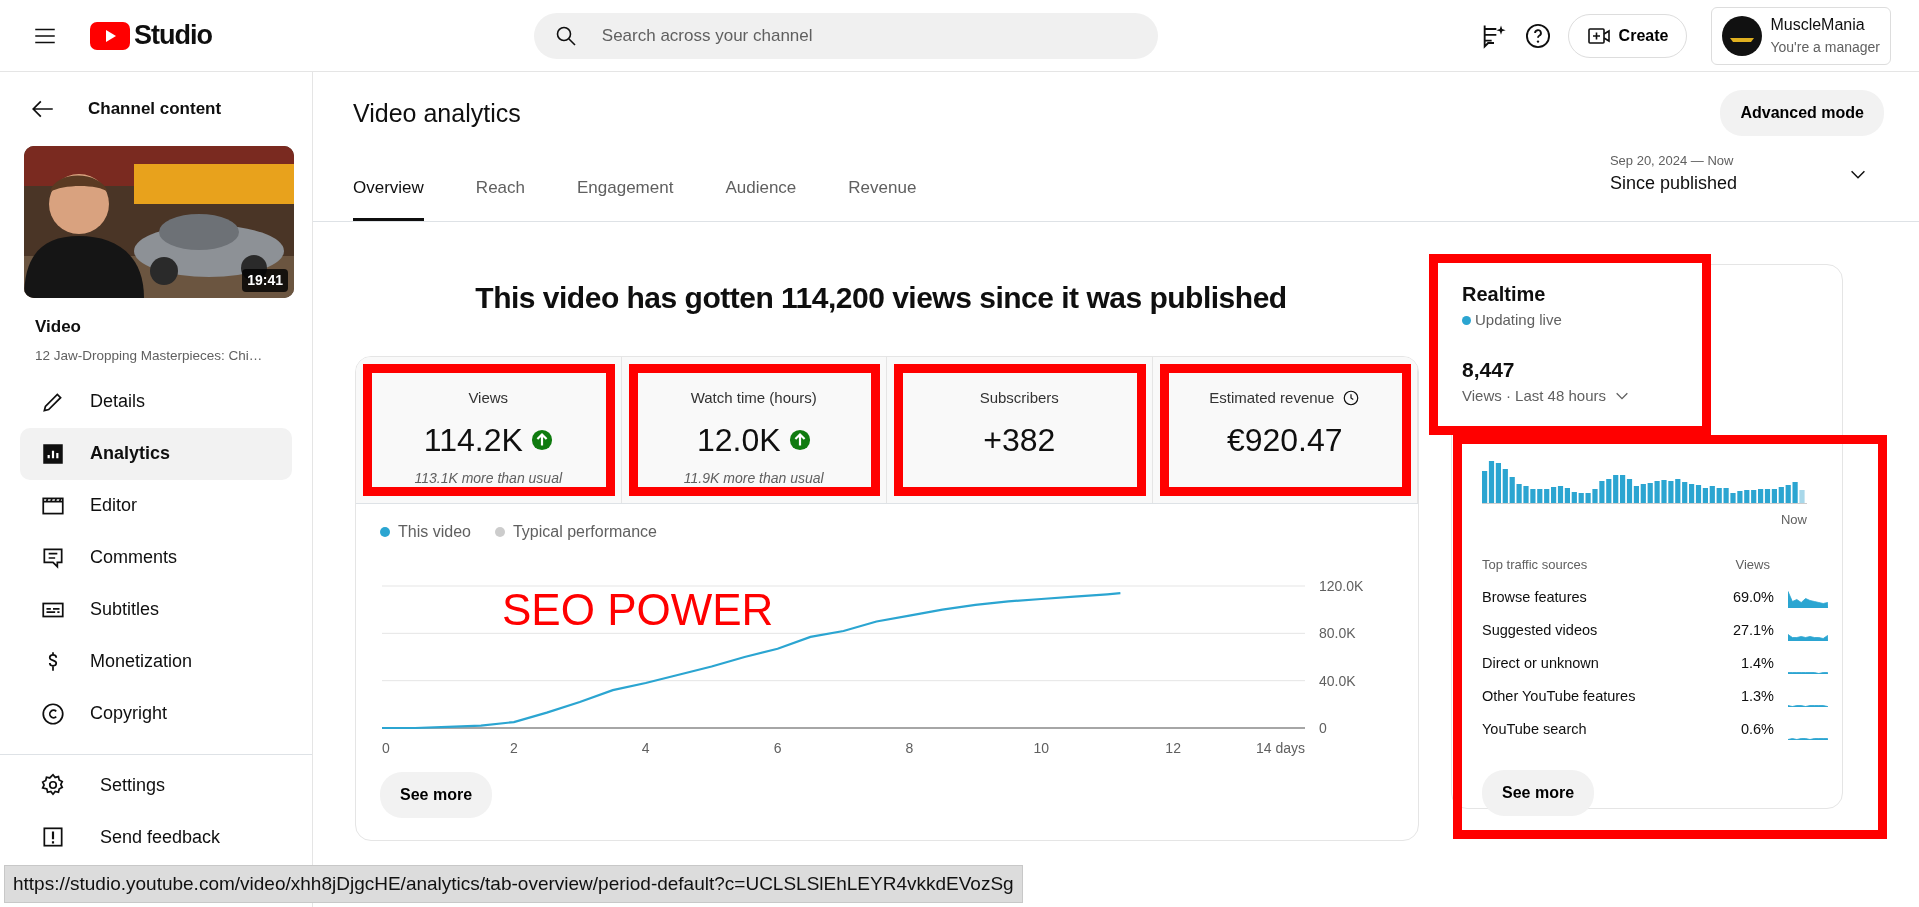 This screenshot has width=1919, height=907. I want to click on axis-label: 4, so click(645, 747).